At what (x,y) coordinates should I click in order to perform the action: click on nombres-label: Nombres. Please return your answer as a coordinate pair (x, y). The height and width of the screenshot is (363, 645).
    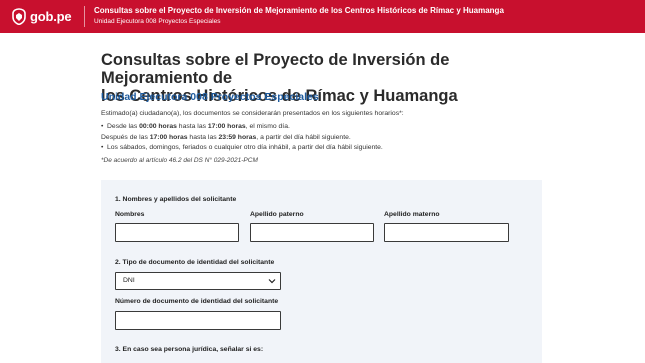
    Looking at the image, I should click on (130, 214).